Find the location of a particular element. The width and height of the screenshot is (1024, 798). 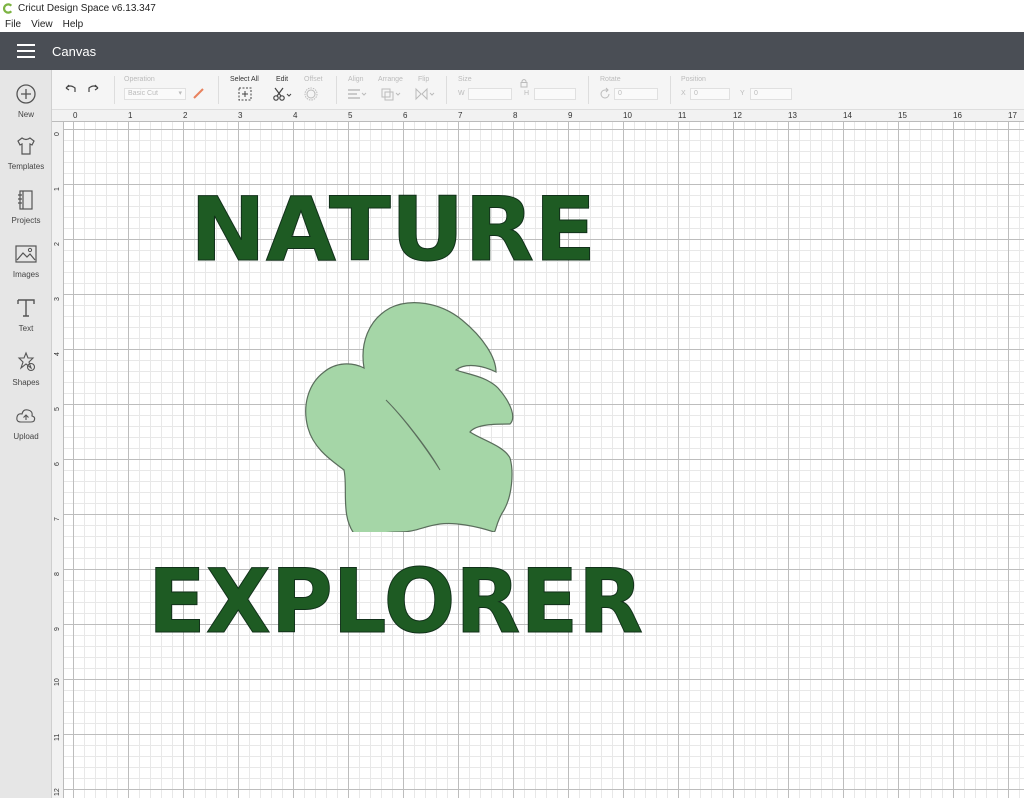

plus-circle-icon is located at coordinates (26, 94).